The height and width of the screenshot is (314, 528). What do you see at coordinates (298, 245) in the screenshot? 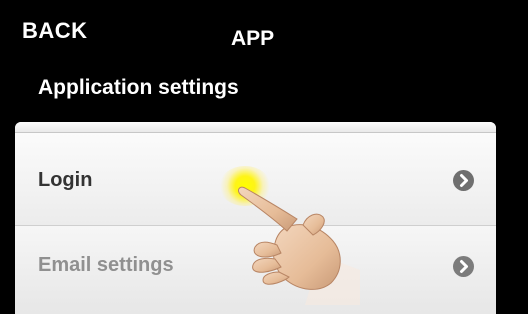
I see `pointing-hand-icon` at bounding box center [298, 245].